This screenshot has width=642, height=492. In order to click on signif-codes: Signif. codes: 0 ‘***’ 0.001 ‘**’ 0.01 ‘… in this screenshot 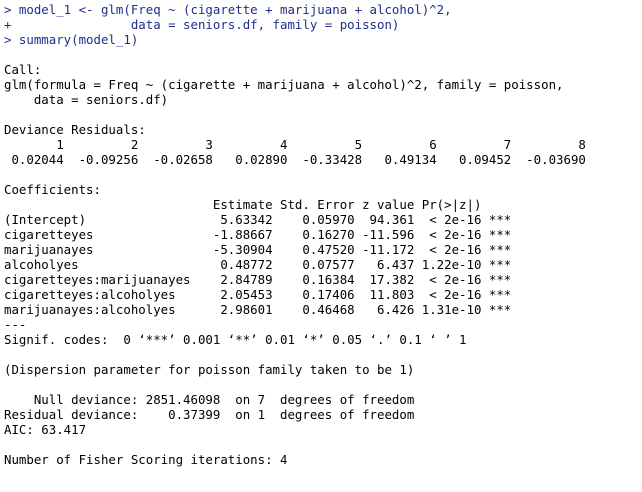, I will do `click(235, 339)`.